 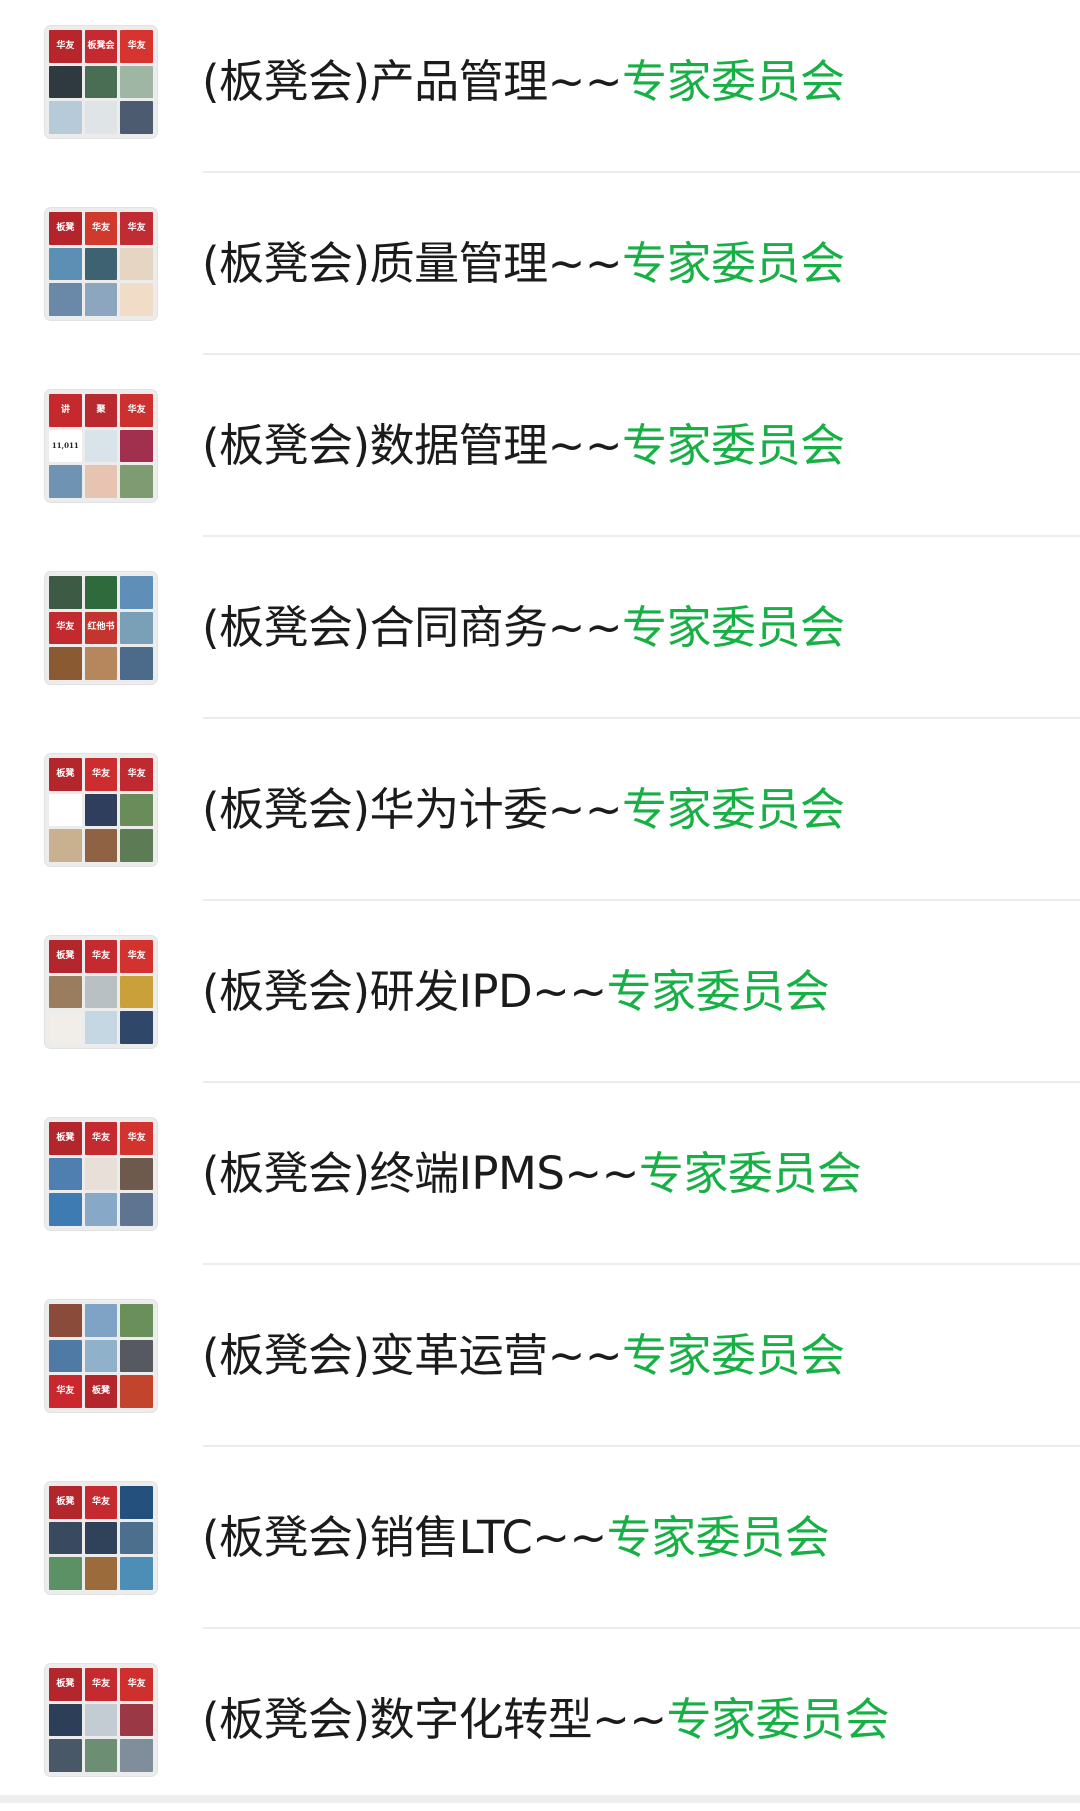 What do you see at coordinates (420, 1173) in the screenshot?
I see `group-name-prefix: (板凳会)终端IPMS~~` at bounding box center [420, 1173].